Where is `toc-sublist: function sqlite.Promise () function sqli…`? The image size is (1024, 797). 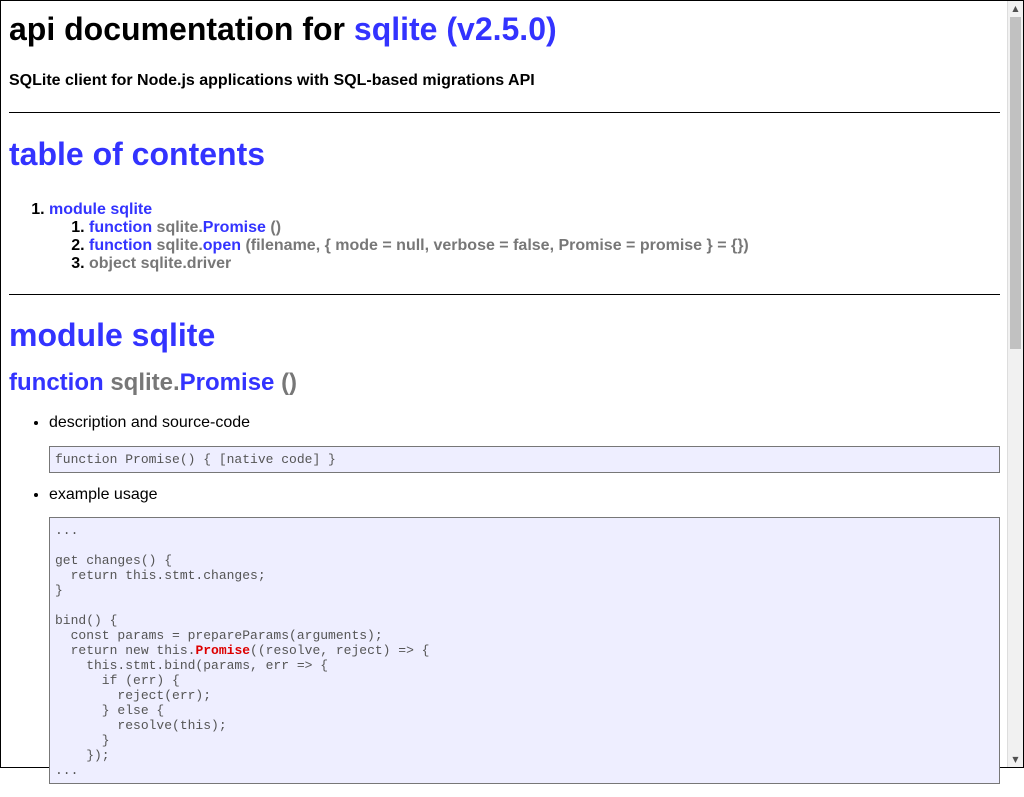
toc-sublist: function sqlite.Promise () function sqli… is located at coordinates (524, 246).